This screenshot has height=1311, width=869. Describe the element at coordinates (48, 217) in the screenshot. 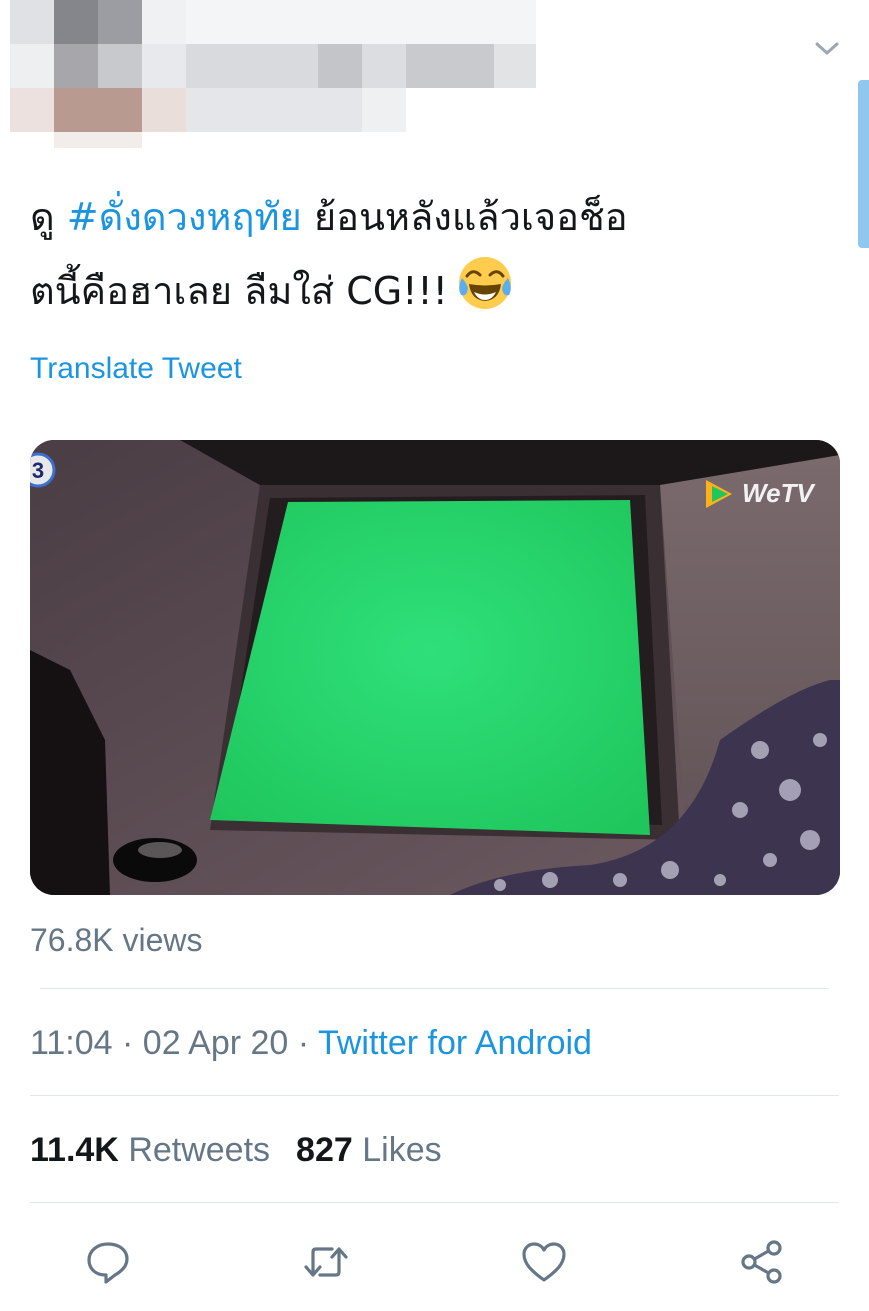

I see `tweet-text-prefix: ดู` at that location.